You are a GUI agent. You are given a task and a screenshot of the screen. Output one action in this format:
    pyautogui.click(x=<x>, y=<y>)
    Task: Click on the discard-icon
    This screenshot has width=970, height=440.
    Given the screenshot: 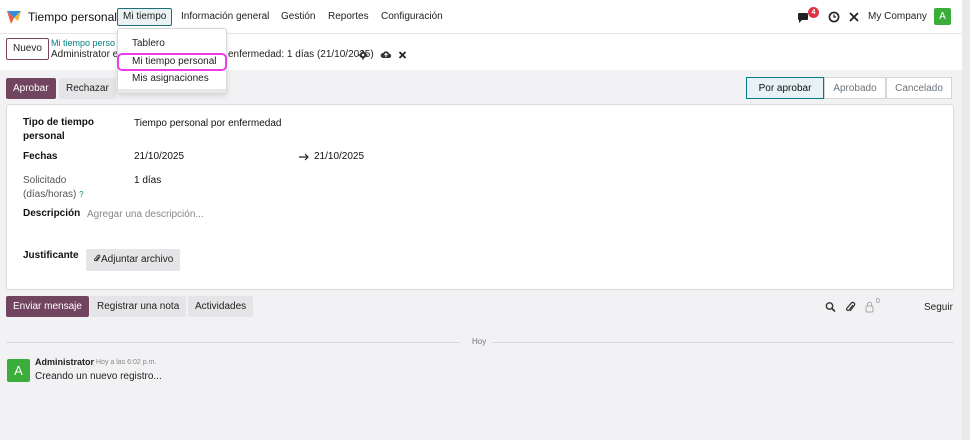 What is the action you would take?
    pyautogui.click(x=402, y=55)
    